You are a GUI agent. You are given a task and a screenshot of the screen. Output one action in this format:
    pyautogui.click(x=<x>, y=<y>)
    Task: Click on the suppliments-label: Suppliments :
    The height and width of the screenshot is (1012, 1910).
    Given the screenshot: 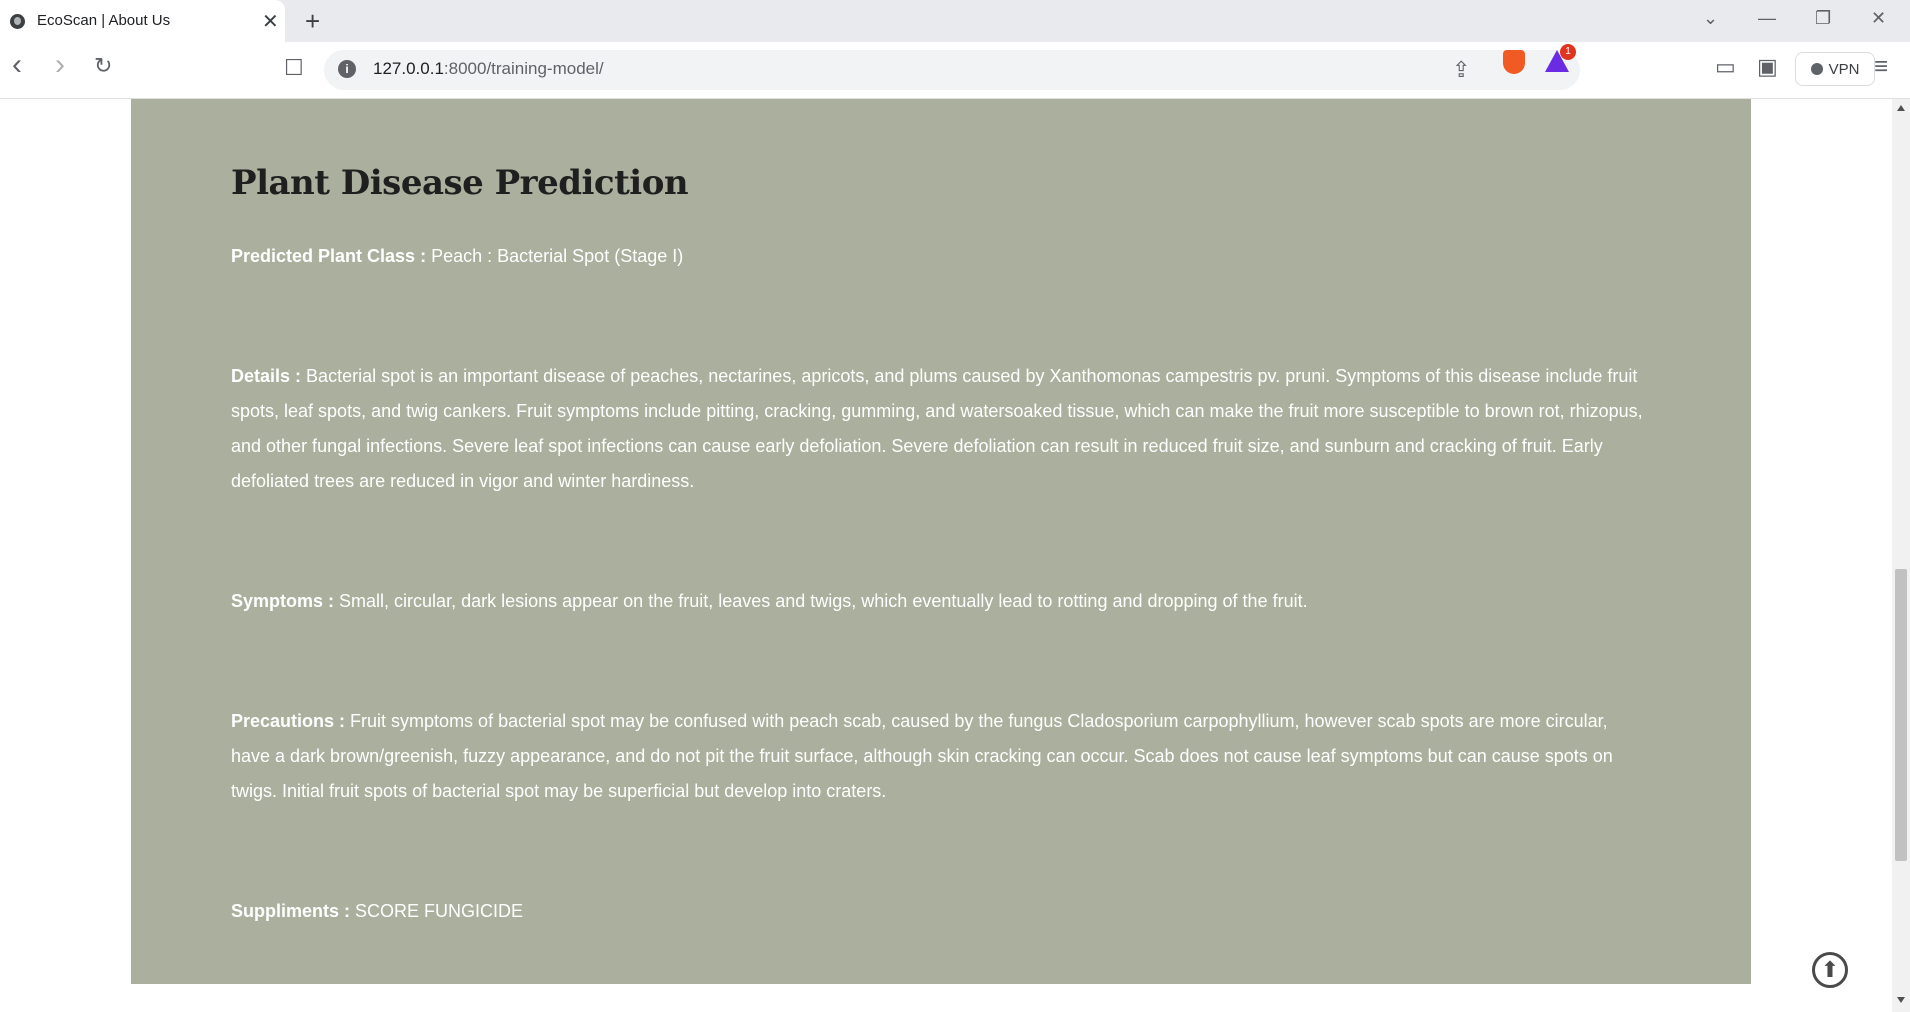 What is the action you would take?
    pyautogui.click(x=291, y=911)
    